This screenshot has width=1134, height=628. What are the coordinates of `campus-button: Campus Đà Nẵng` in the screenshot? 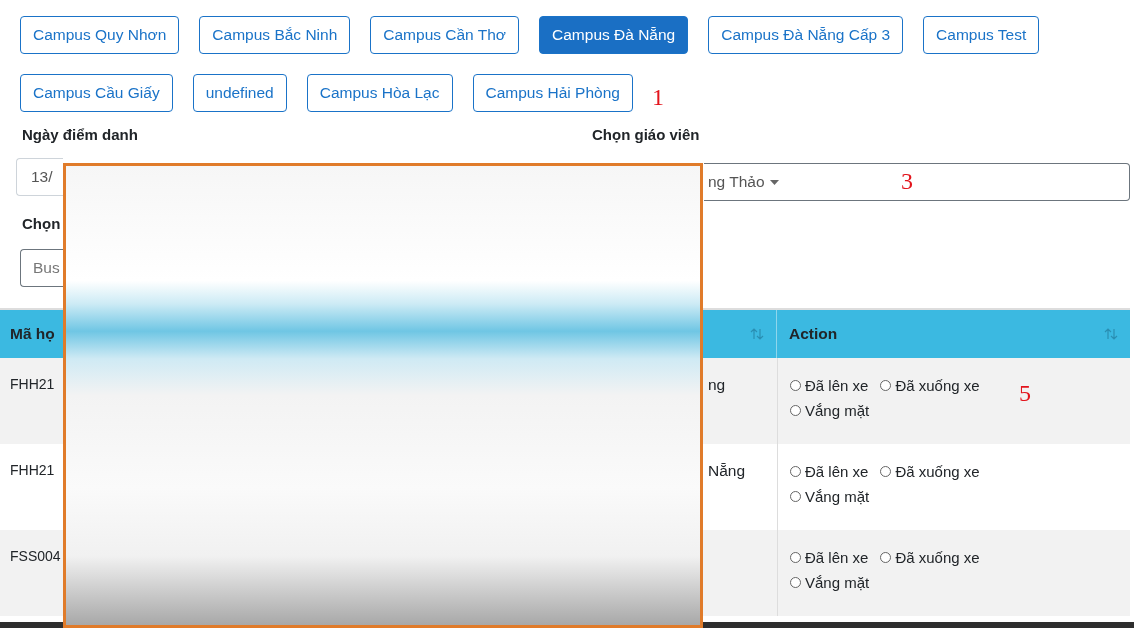 It's located at (614, 35).